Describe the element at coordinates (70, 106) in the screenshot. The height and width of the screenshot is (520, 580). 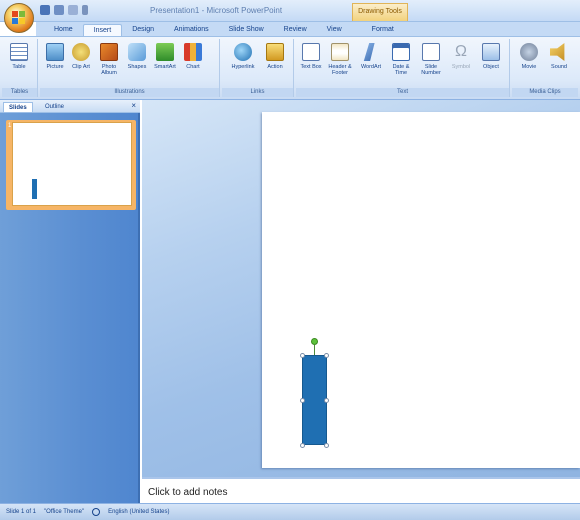
I see `pane-tabs: Slides Outline ×` at that location.